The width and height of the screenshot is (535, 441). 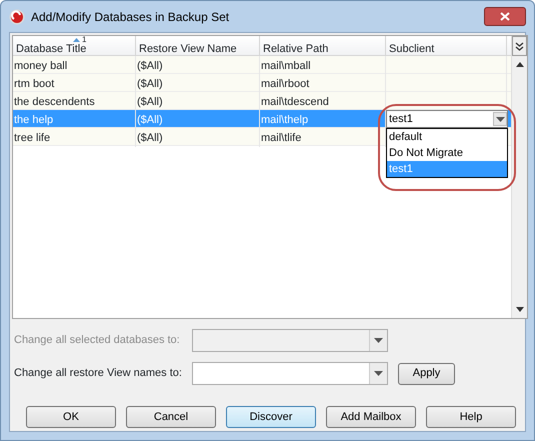 I want to click on dialog-button: Discover, so click(x=271, y=417).